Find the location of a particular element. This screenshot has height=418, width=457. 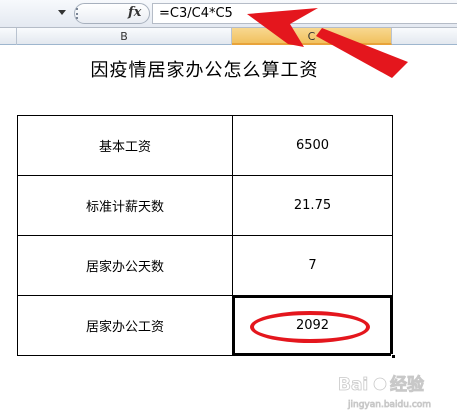

arrow-shaft is located at coordinates (362, 53).